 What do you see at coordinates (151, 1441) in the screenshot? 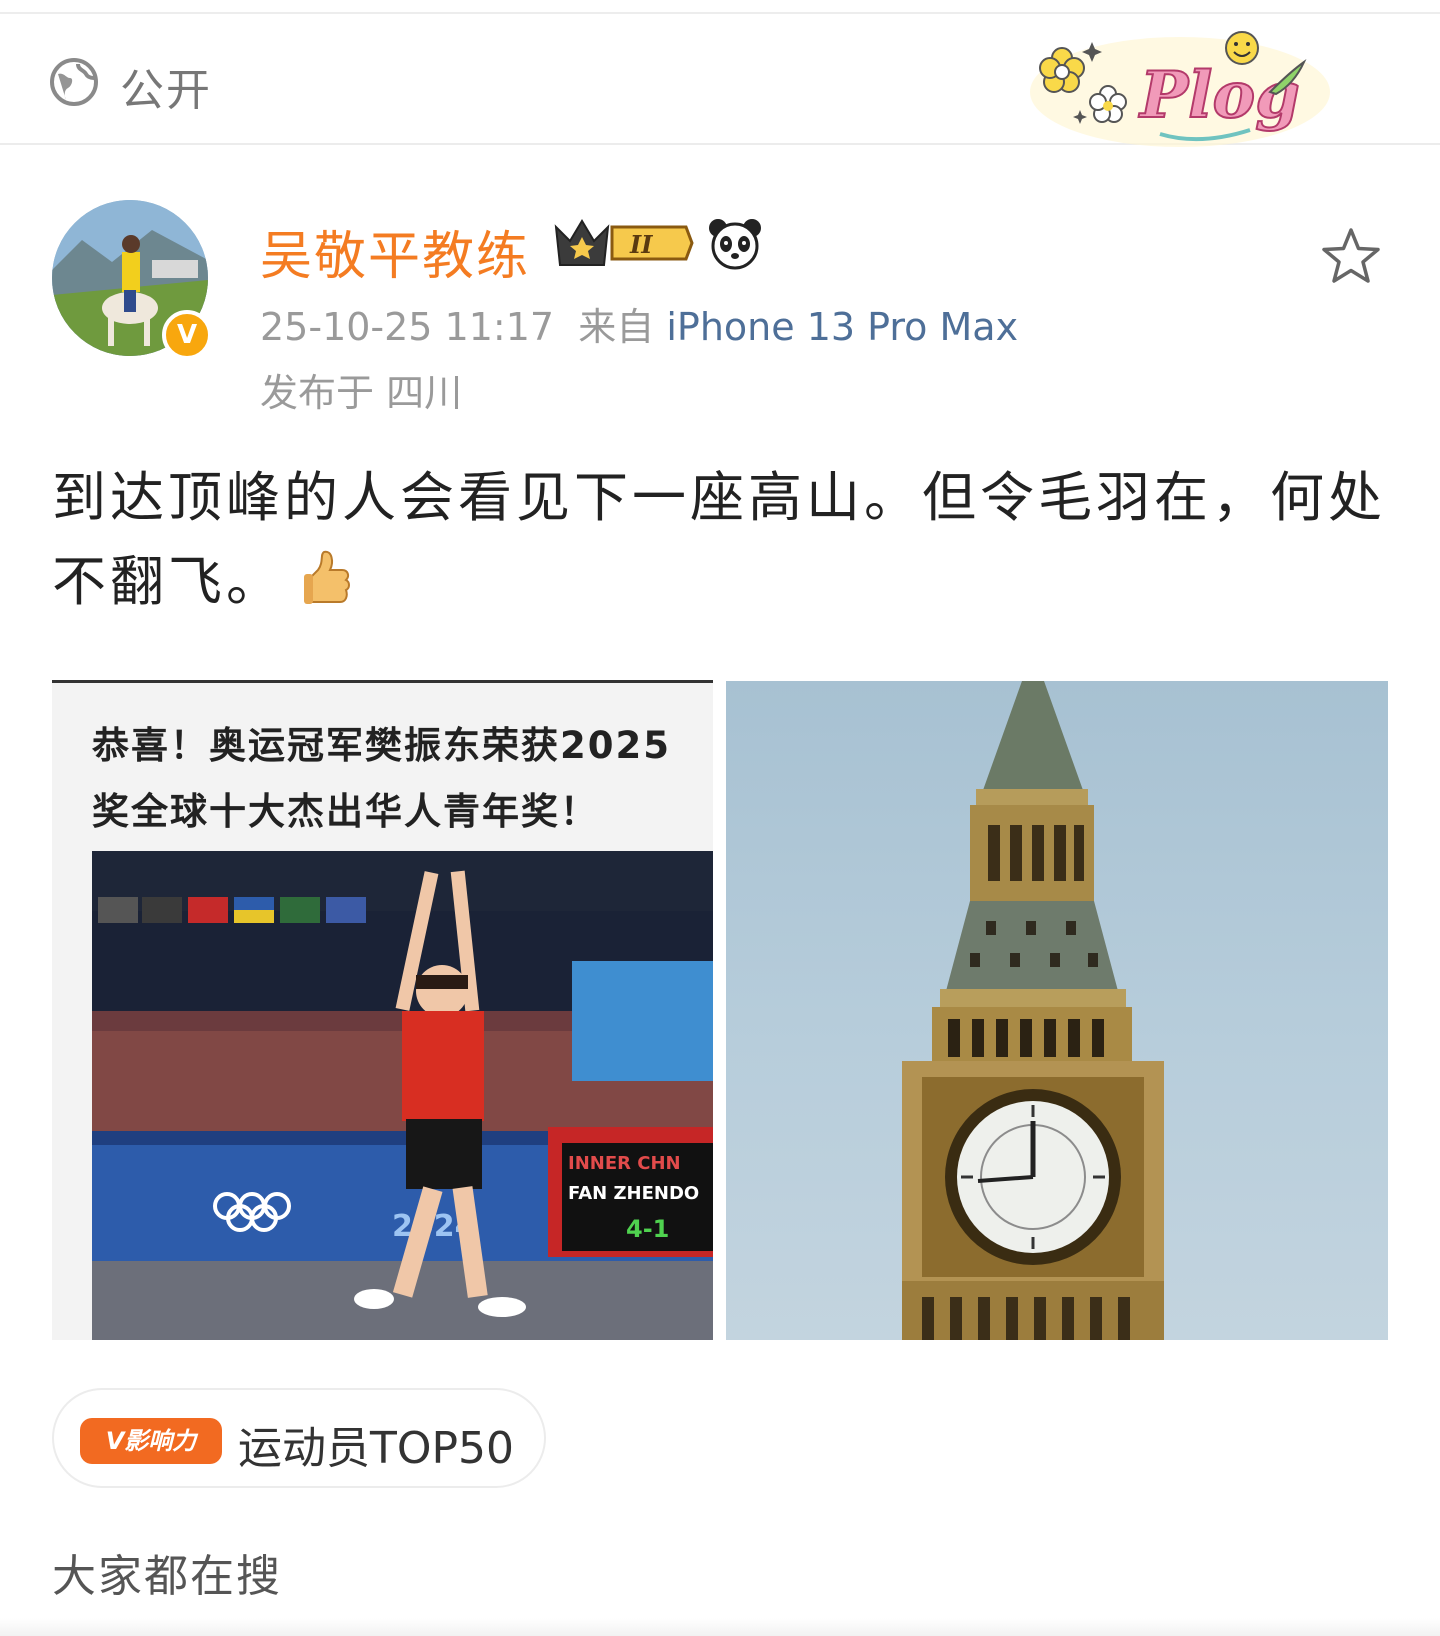
I see `influence-badge: V影响力` at bounding box center [151, 1441].